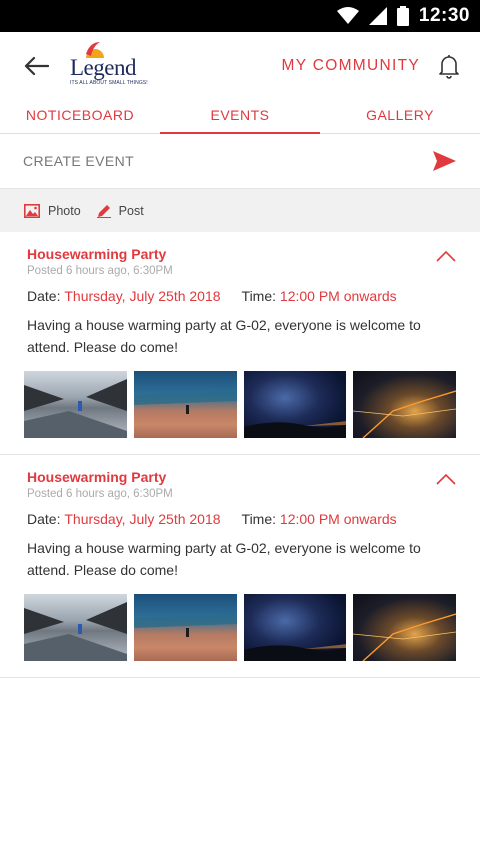  I want to click on logo-text: Legend, so click(103, 67).